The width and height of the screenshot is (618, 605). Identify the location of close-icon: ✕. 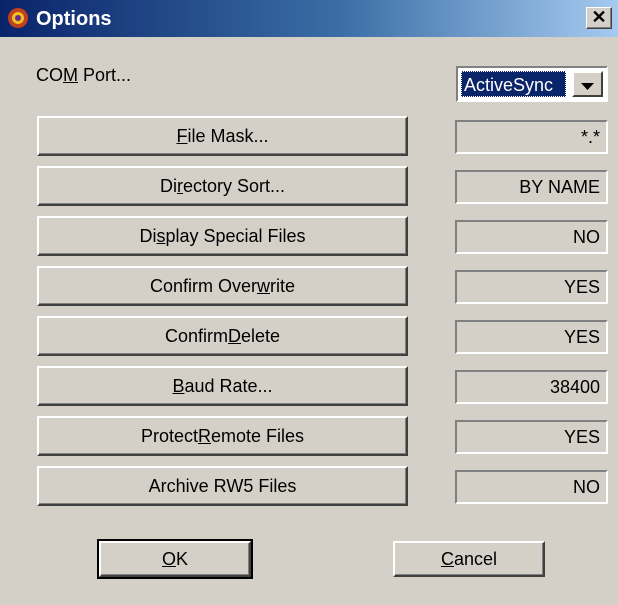
(599, 18).